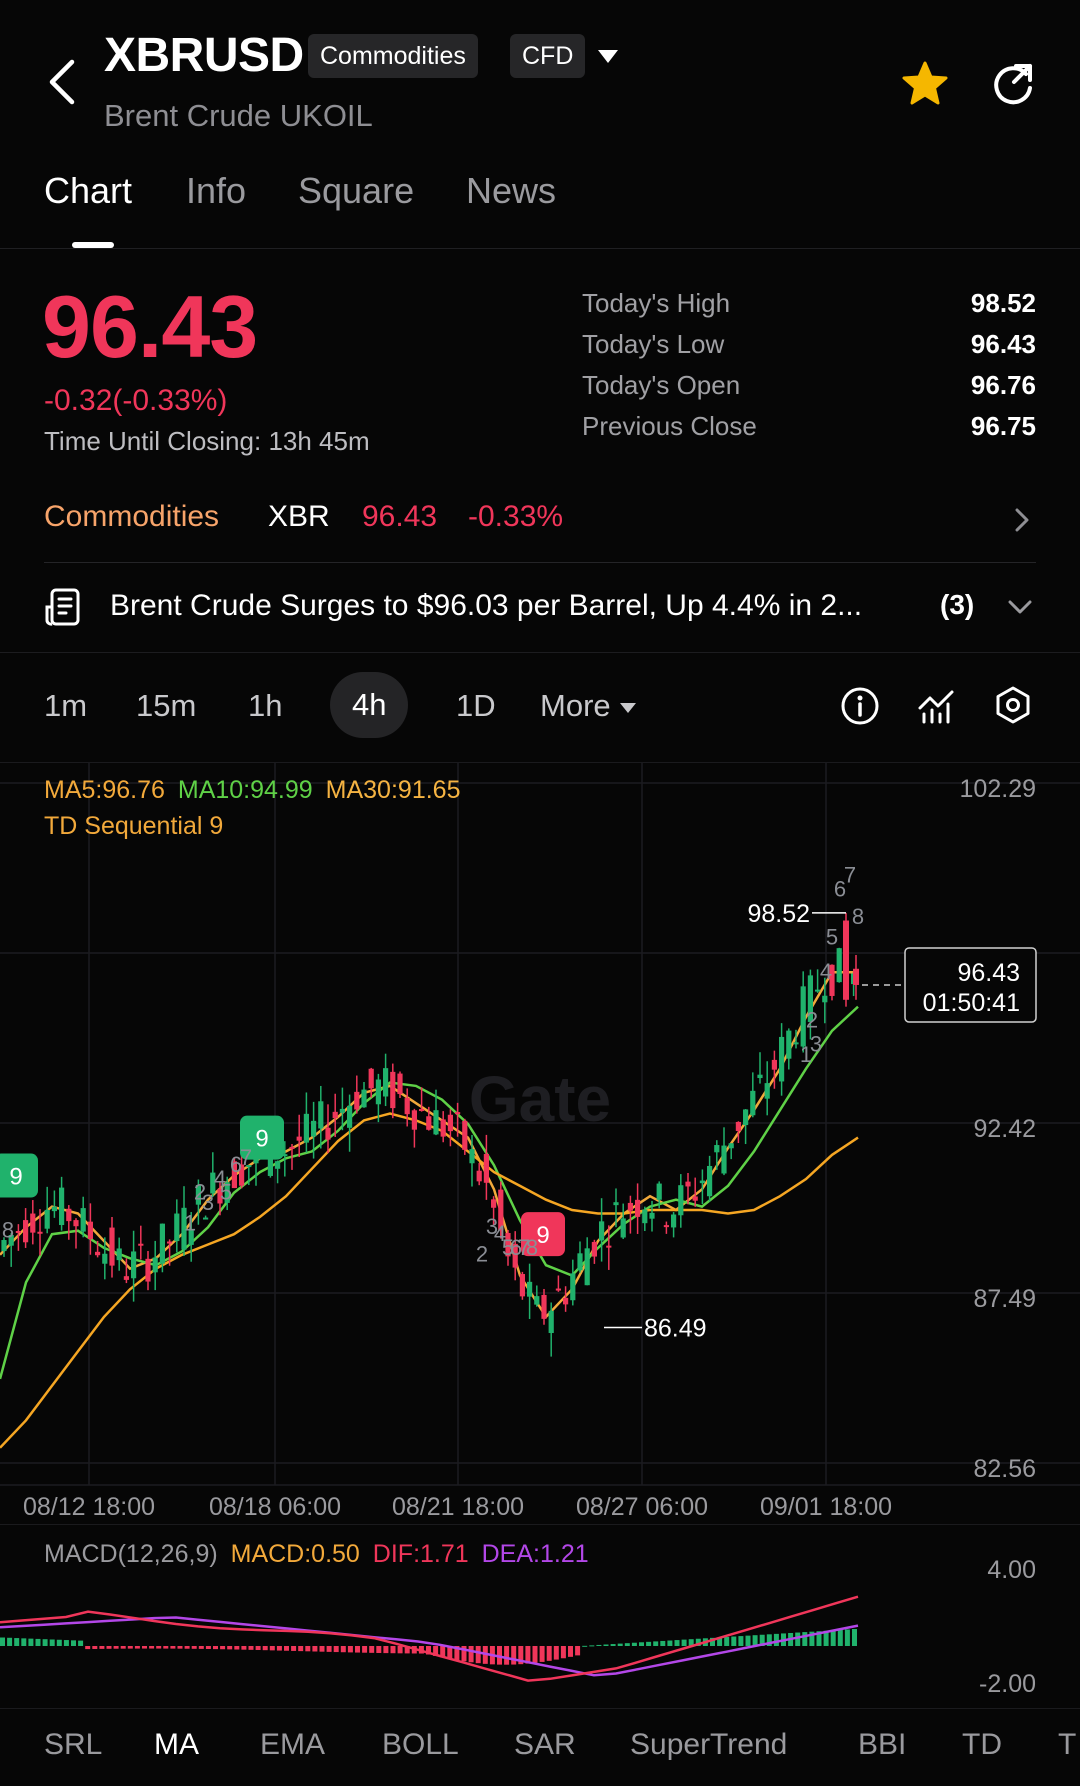 The width and height of the screenshot is (1080, 1786). Describe the element at coordinates (292, 1745) in the screenshot. I see `indicator-ema: EMA` at that location.